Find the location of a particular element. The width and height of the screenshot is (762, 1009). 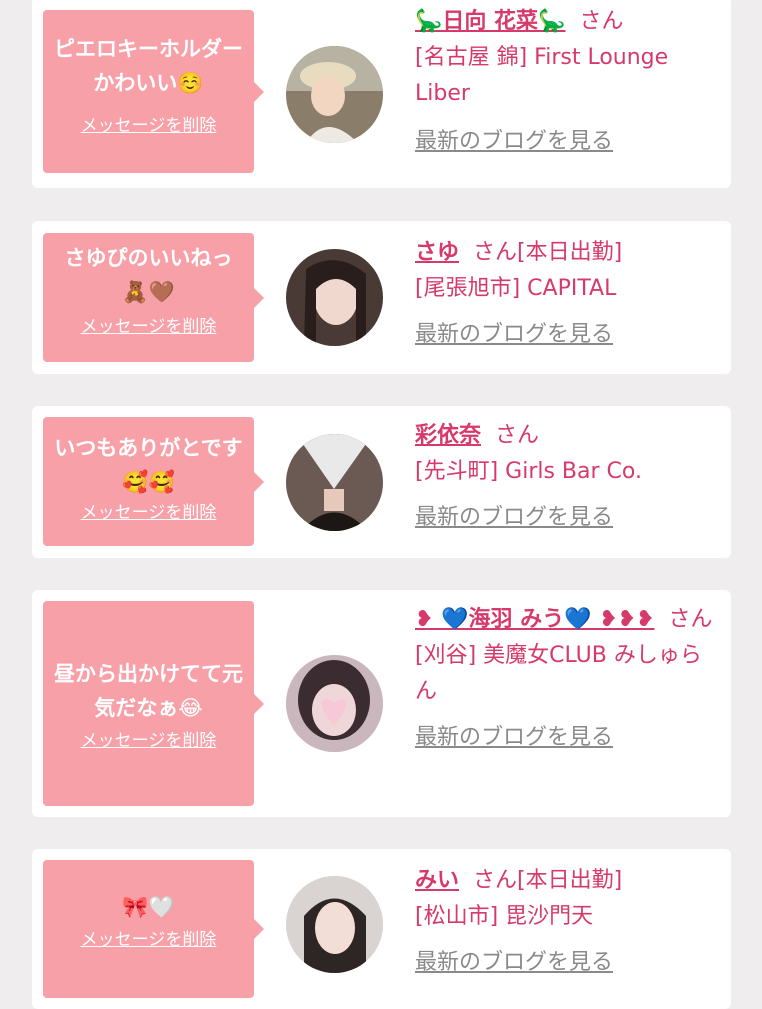

message-text: 昼から出かけてて元気だなぁ😂 is located at coordinates (148, 691).